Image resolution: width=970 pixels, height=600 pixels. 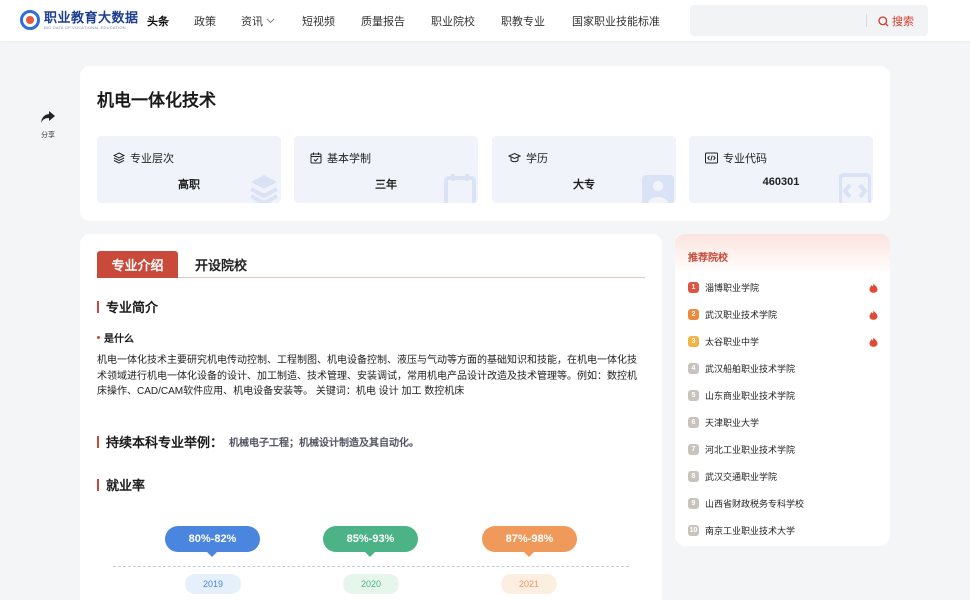 What do you see at coordinates (809, 20) in the screenshot?
I see `search-input: 搜索` at bounding box center [809, 20].